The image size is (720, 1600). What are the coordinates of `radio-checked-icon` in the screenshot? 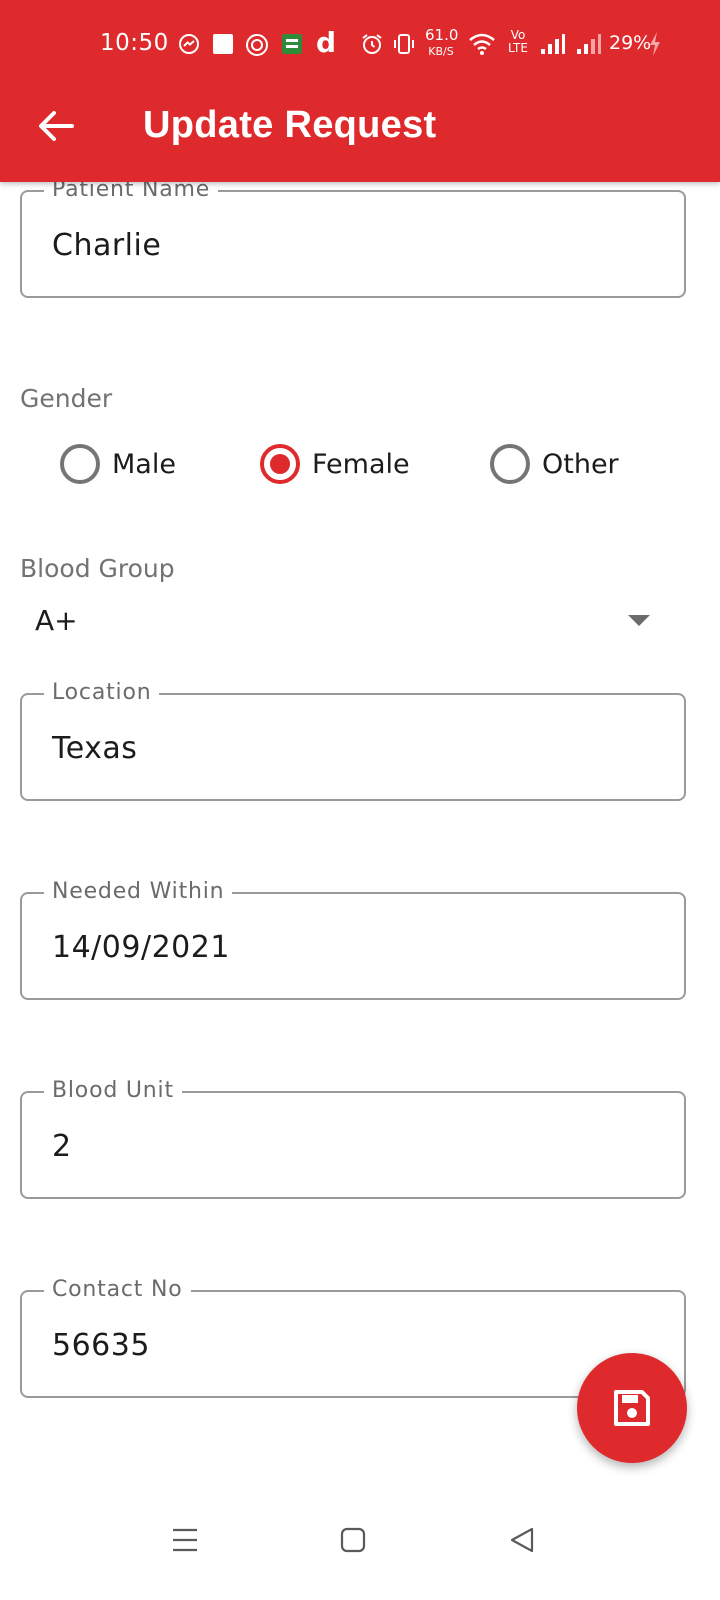 It's located at (280, 464).